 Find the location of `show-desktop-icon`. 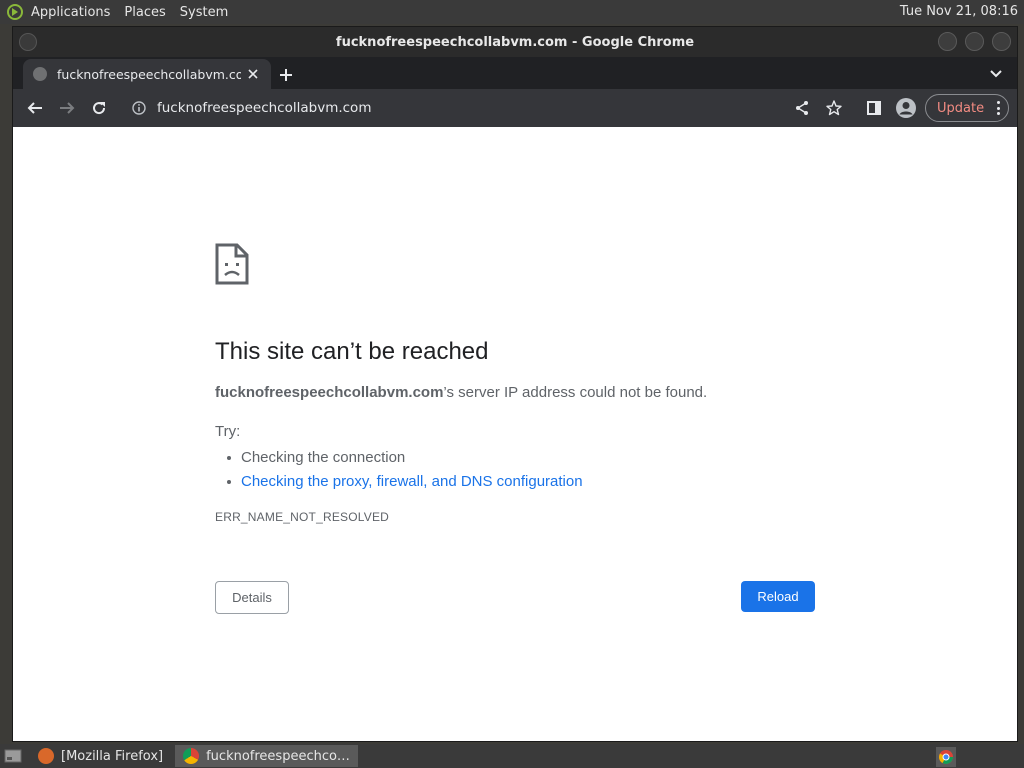

show-desktop-icon is located at coordinates (13, 756).